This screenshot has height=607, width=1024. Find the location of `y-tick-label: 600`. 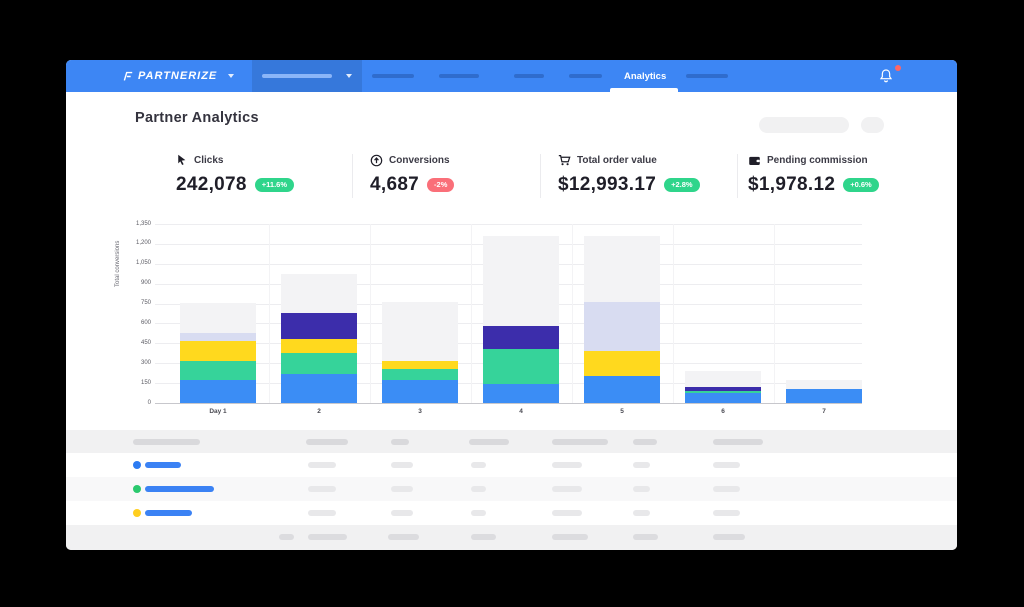

y-tick-label: 600 is located at coordinates (145, 322).